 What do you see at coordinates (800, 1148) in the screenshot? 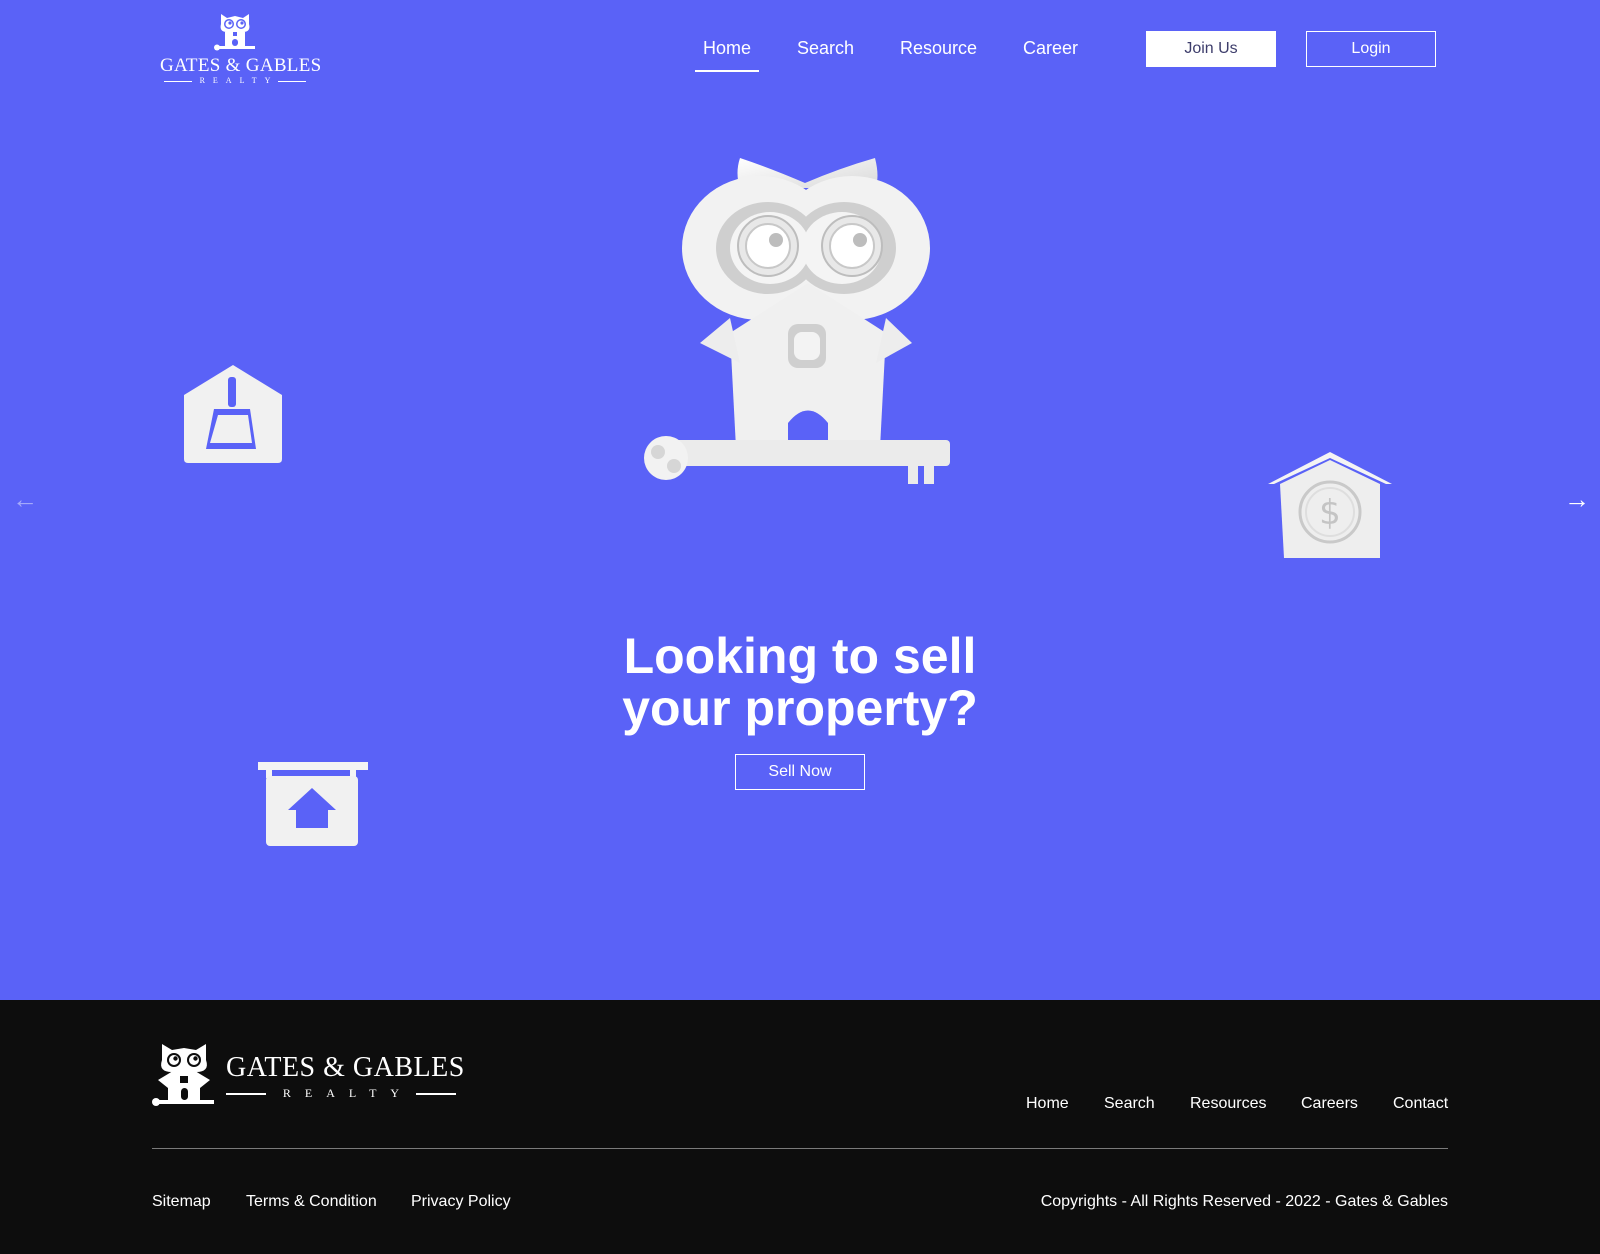
I see `footer-divider` at bounding box center [800, 1148].